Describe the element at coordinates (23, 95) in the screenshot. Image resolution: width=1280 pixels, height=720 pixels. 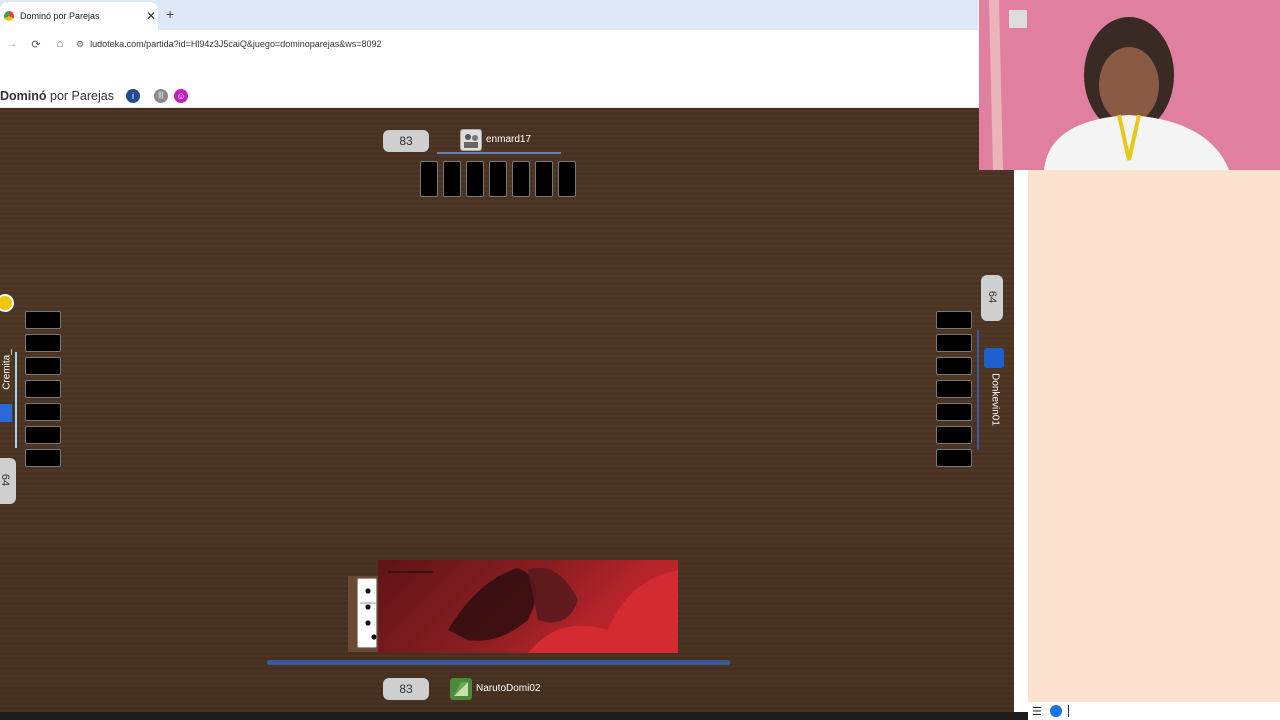
I see `page-title-bold: Dominó` at that location.